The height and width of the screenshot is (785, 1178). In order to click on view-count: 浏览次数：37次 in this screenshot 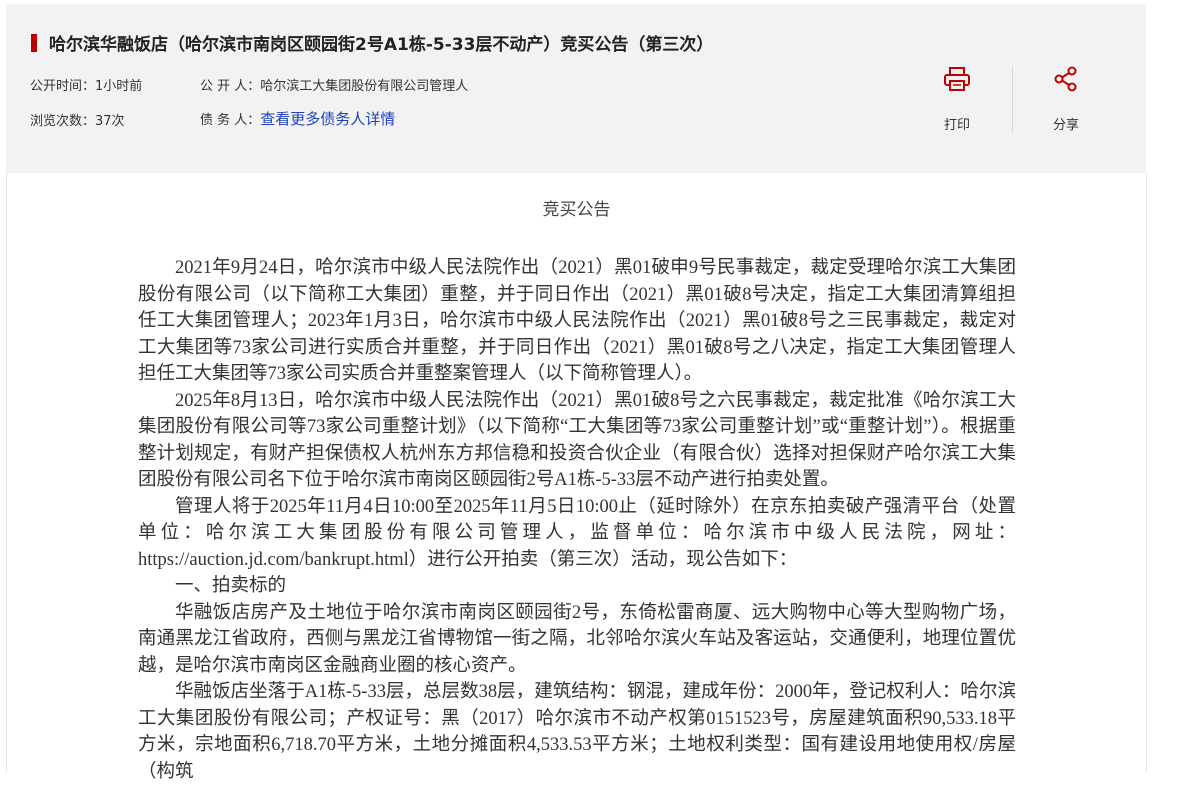, I will do `click(77, 119)`.